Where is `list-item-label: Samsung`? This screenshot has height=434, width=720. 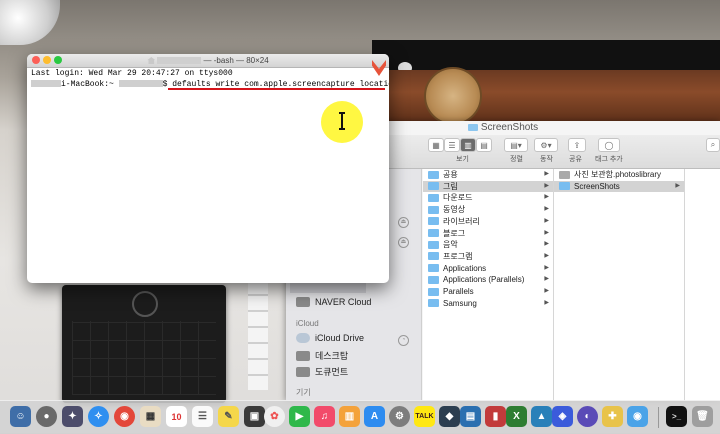 list-item-label: Samsung is located at coordinates (460, 303).